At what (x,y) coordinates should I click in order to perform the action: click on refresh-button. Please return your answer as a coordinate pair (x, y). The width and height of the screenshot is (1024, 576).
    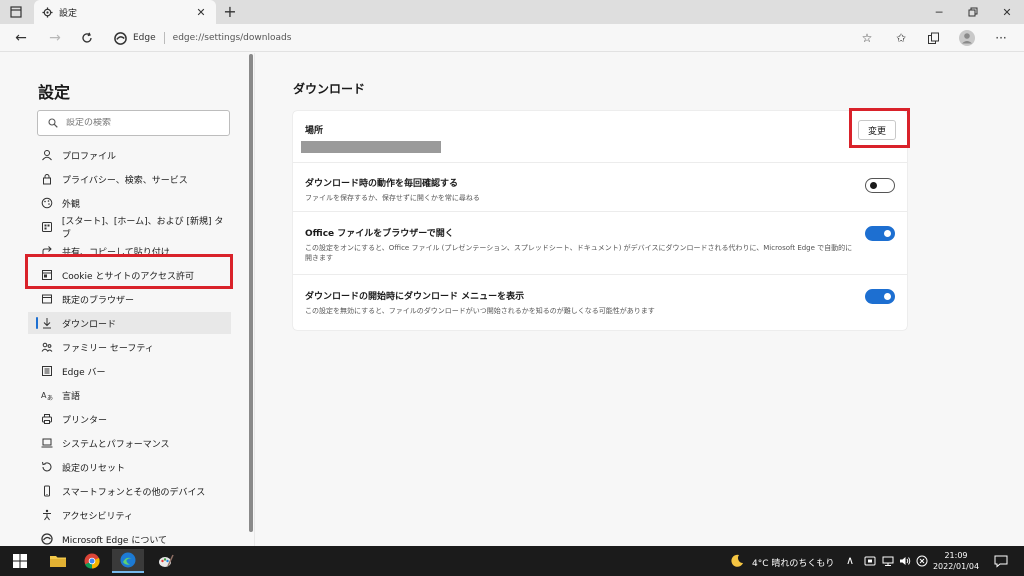
    Looking at the image, I should click on (87, 38).